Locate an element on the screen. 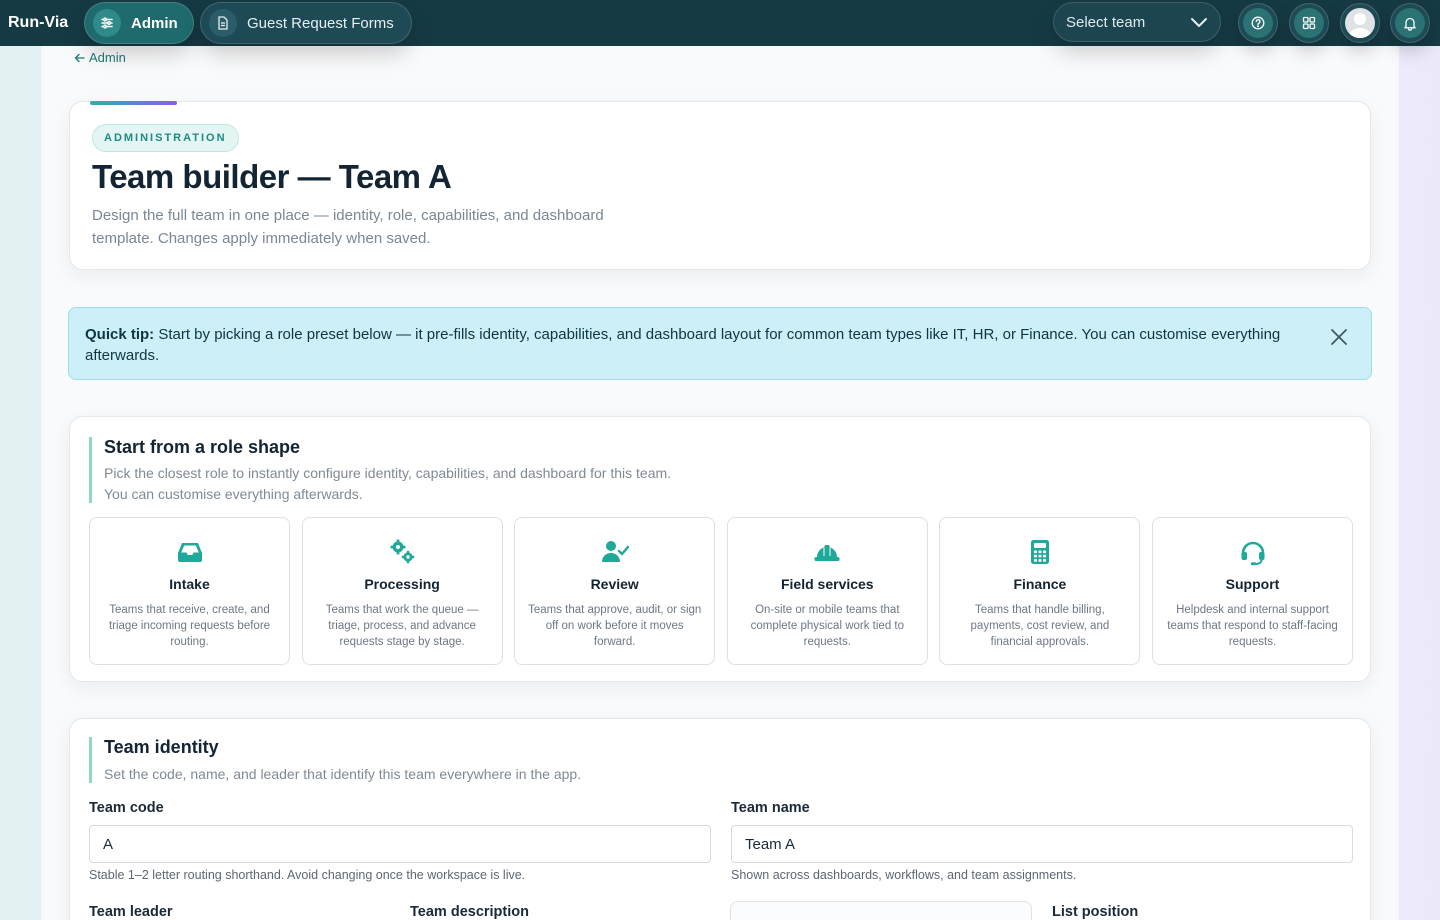 Image resolution: width=1440 pixels, height=920 pixels. apps-button is located at coordinates (1309, 23).